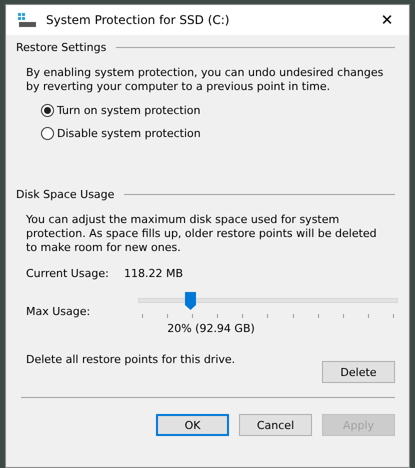  What do you see at coordinates (154, 273) in the screenshot?
I see `usage-value: 118.22 MB` at bounding box center [154, 273].